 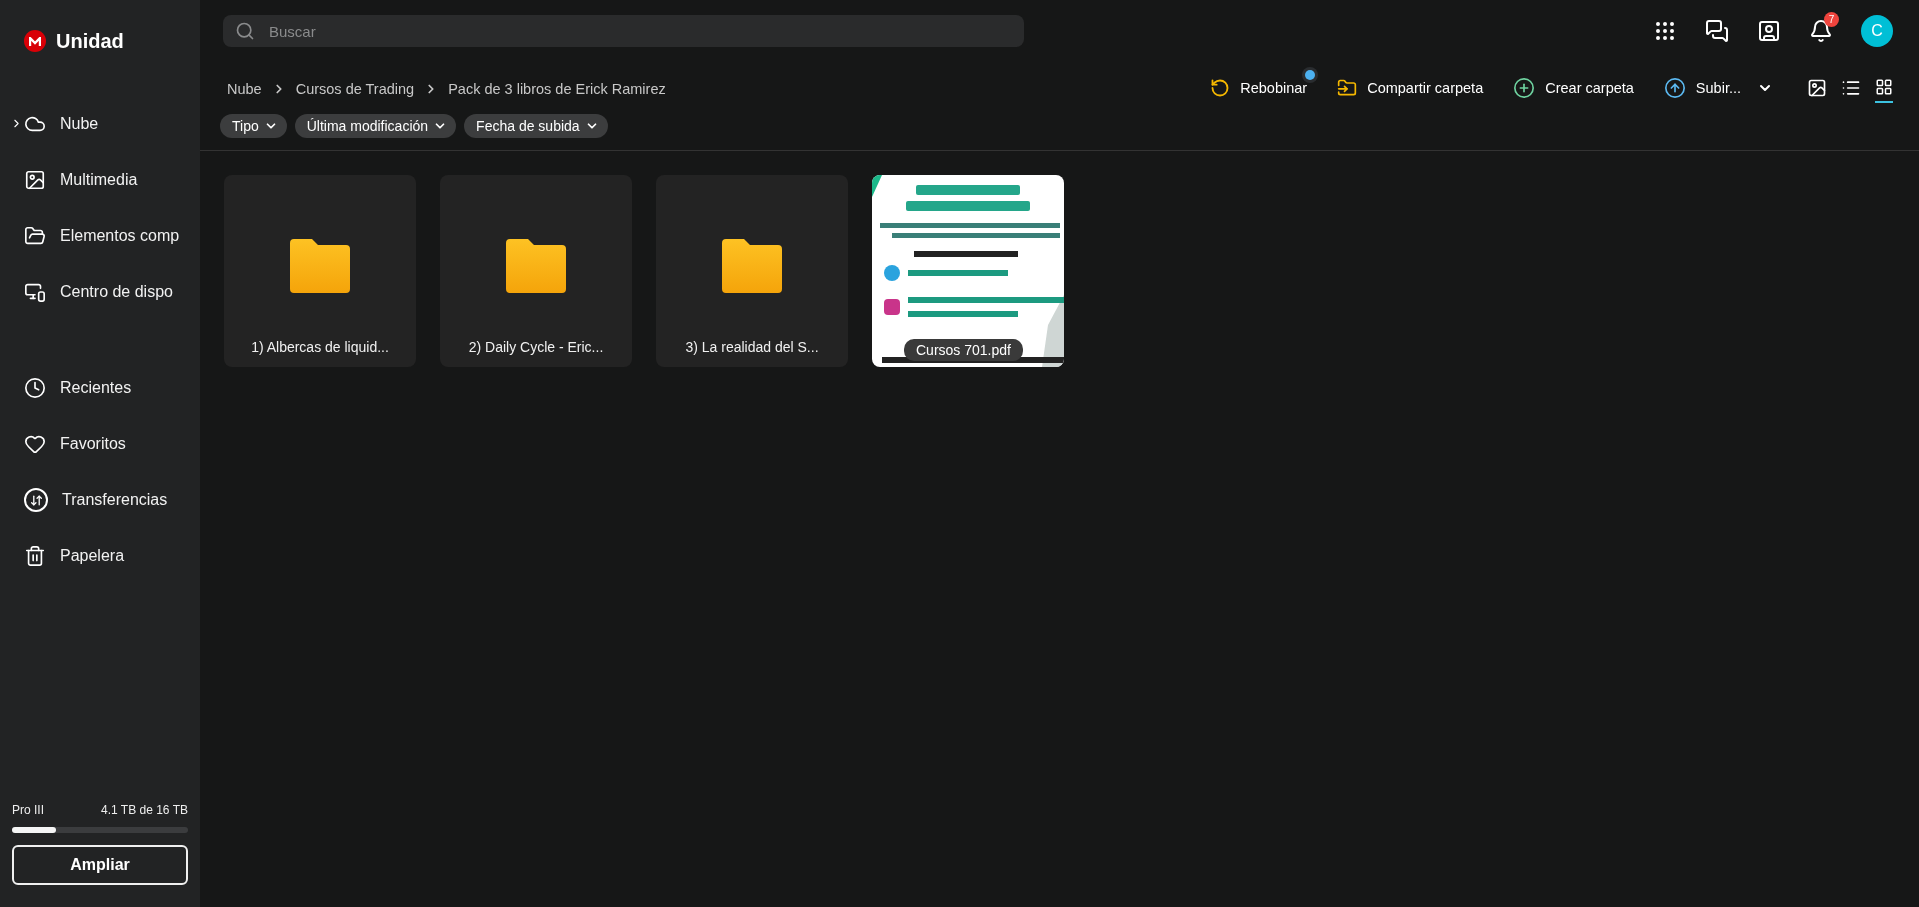 I want to click on breadcrumb-link: Pack de 3 libros de Erick Ramirez, so click(x=557, y=89).